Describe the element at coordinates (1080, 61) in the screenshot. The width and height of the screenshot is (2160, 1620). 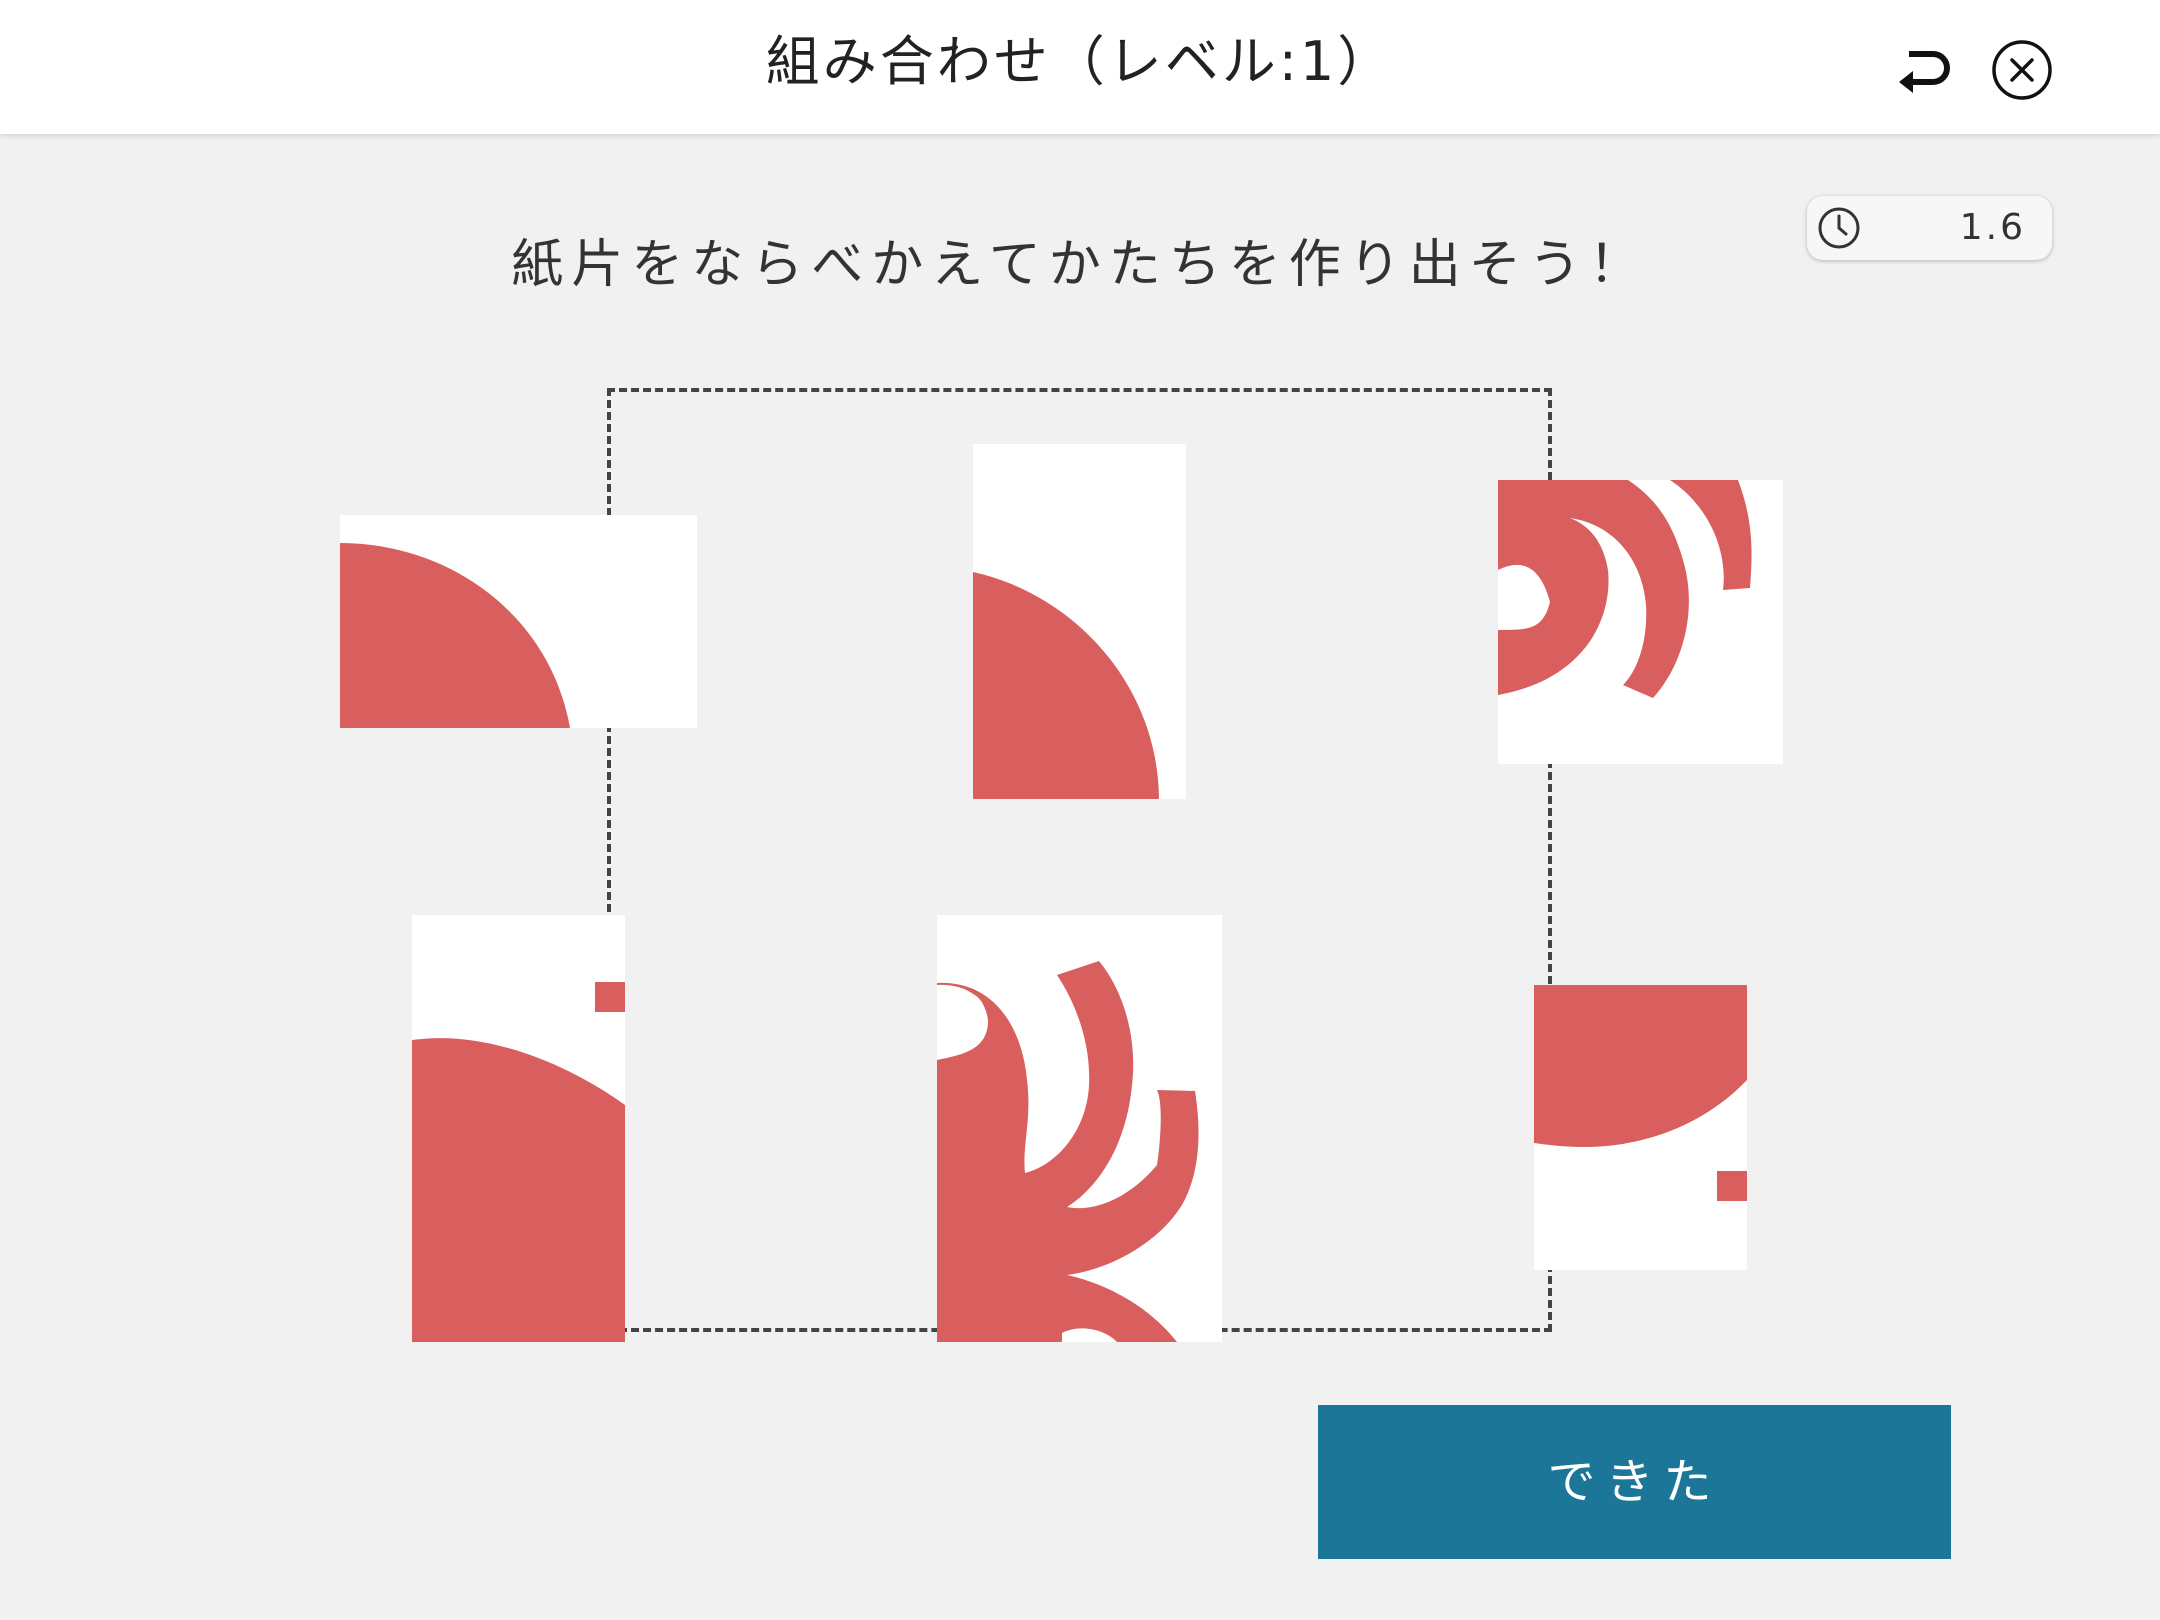
I see `page-title: 組み合わせ（レベル:1）` at that location.